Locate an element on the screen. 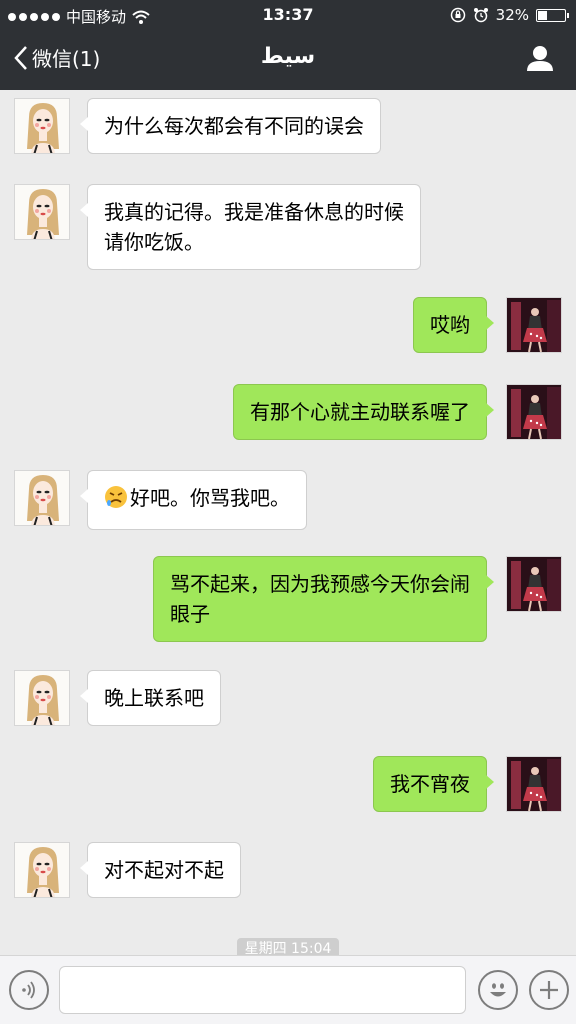 This screenshot has width=576, height=1024. voice-toggle-button is located at coordinates (29, 990).